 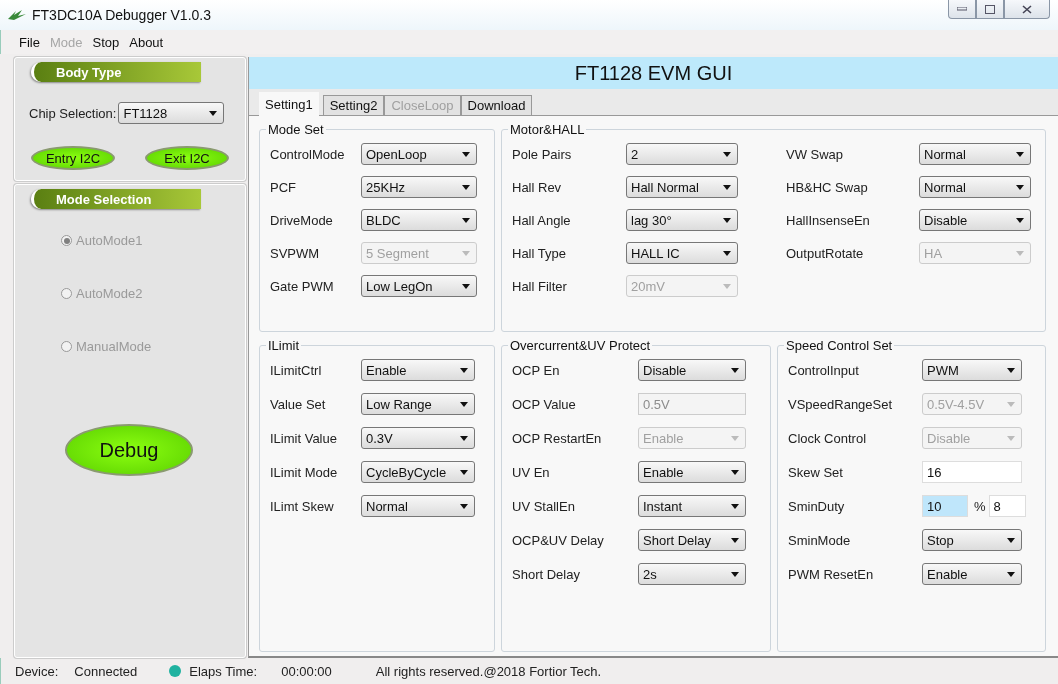 I want to click on setting-label: ILimit Mode, so click(x=304, y=472).